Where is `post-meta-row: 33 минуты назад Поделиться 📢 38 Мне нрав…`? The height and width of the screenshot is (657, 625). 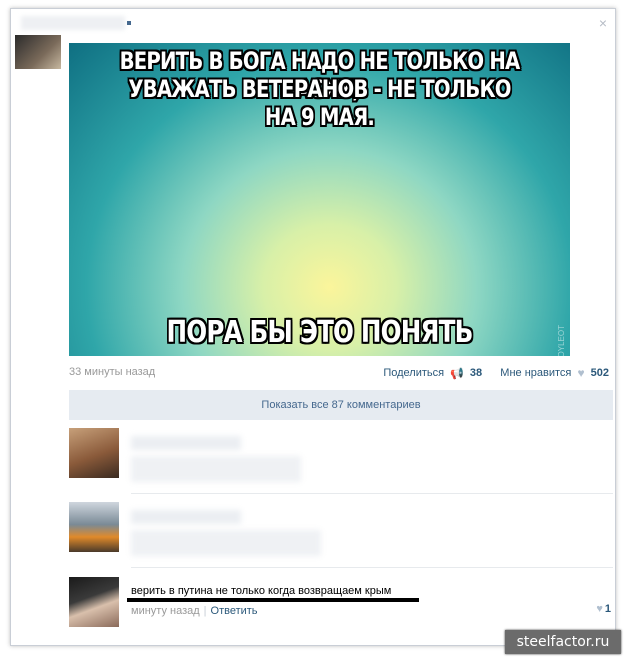
post-meta-row: 33 минуты назад Поделиться 📢 38 Мне нрав… is located at coordinates (339, 374).